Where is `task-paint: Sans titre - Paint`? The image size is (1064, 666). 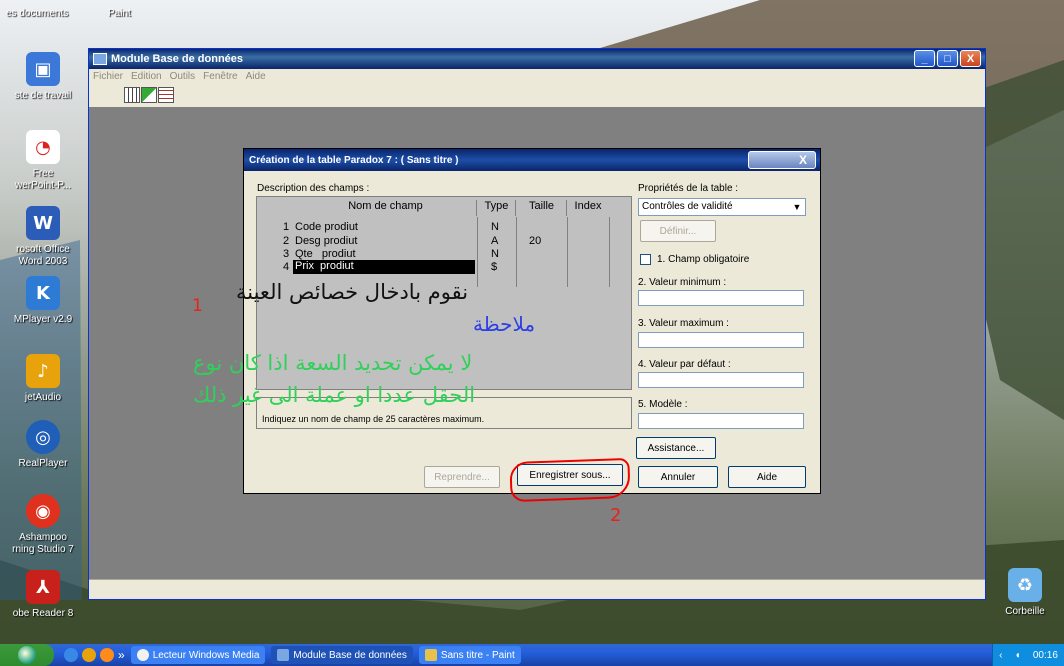
task-paint: Sans titre - Paint is located at coordinates (469, 655).